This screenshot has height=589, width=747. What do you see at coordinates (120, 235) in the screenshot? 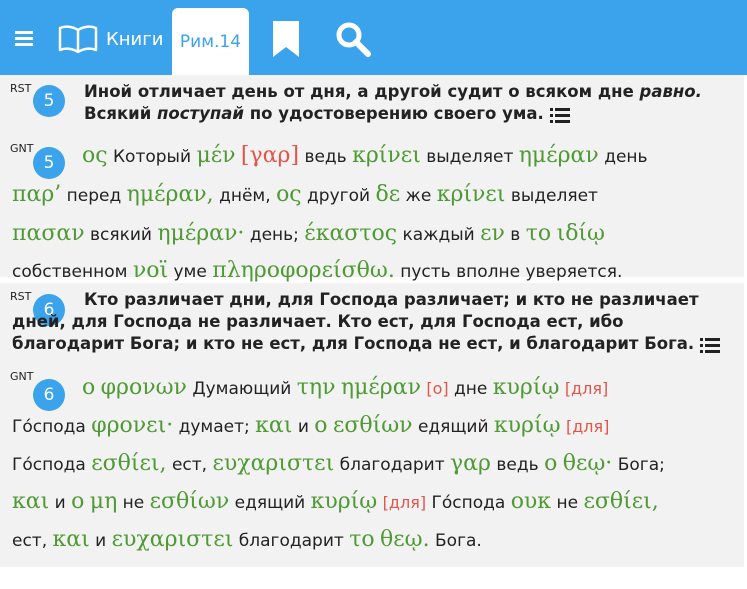
I see `russian-gloss: всякий` at bounding box center [120, 235].